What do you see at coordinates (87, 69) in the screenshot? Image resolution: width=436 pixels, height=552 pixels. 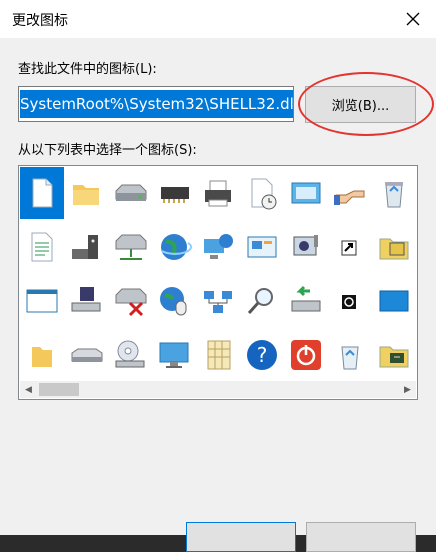 I see `file-label: 查找此文件中的图标(L):` at bounding box center [87, 69].